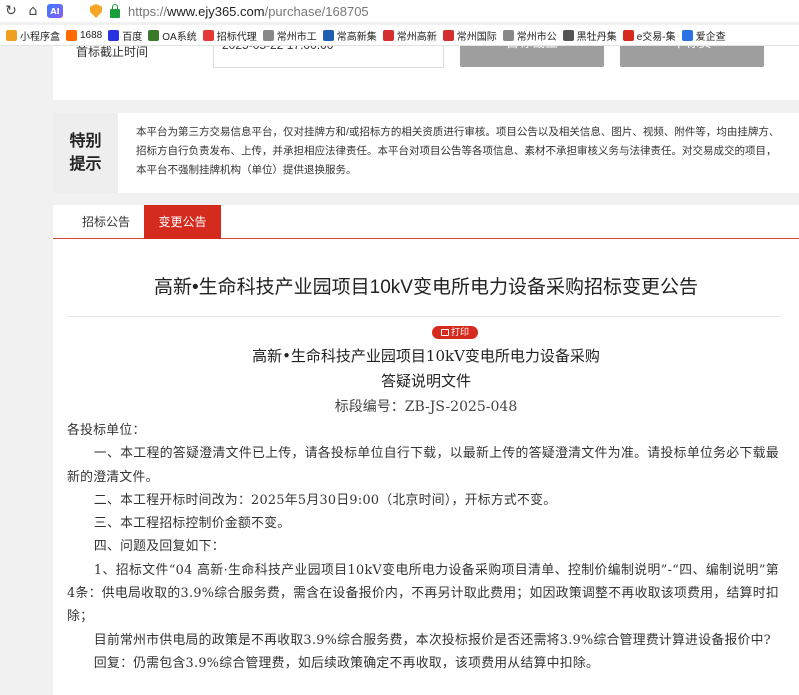 This screenshot has width=799, height=695. I want to click on document-paragraph: 三、本工程招标控制价金额不变。, so click(192, 524).